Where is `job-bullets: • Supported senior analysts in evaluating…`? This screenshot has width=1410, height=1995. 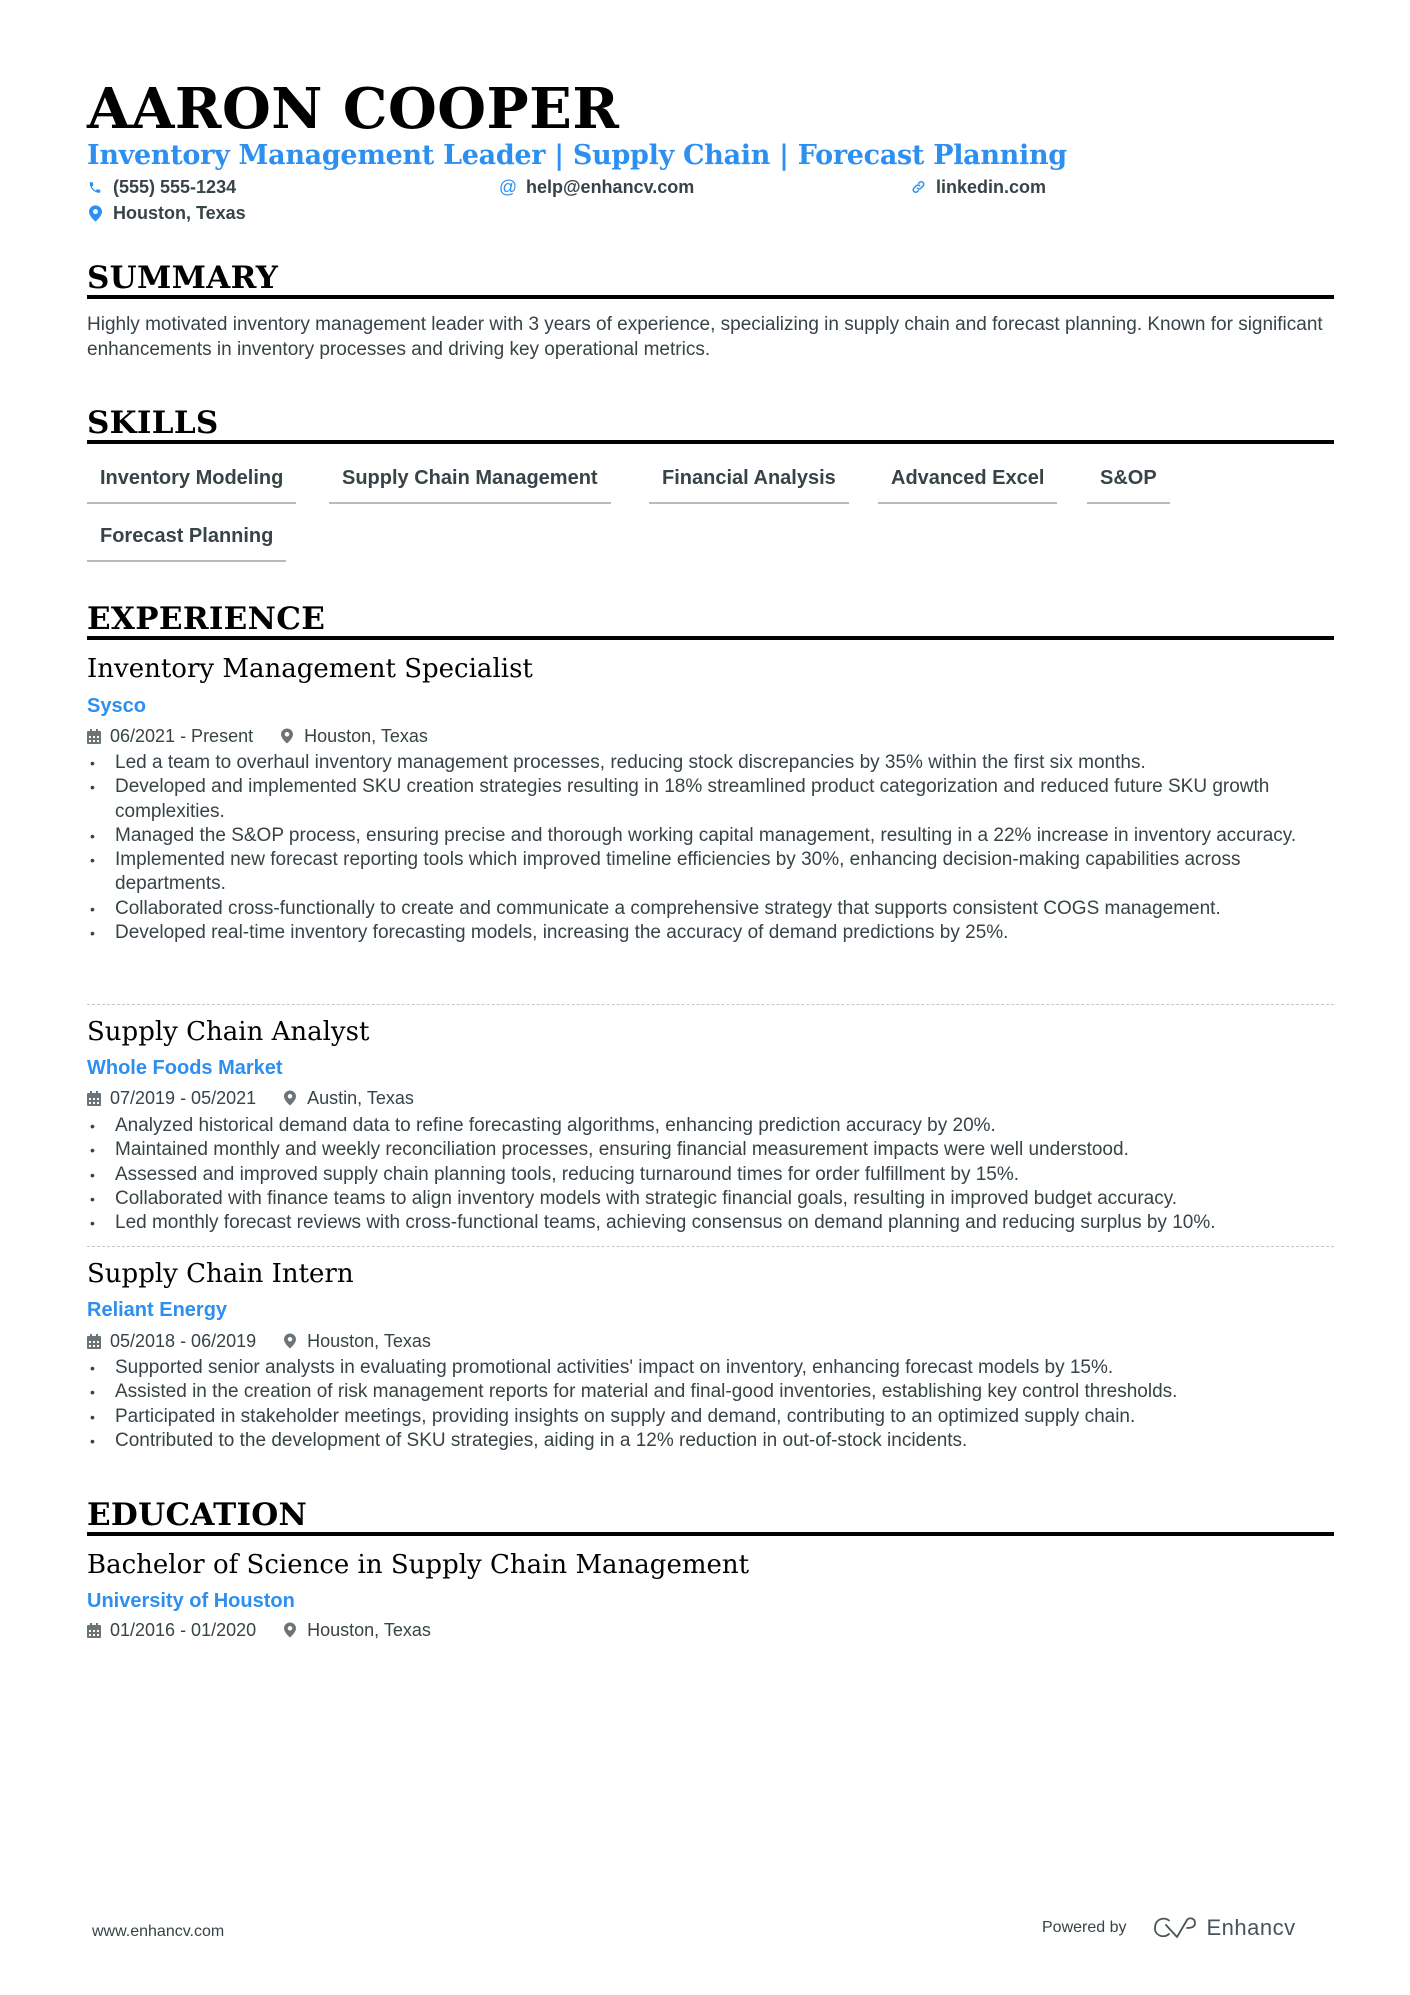 job-bullets: • Supported senior analysts in evaluating… is located at coordinates (710, 1404).